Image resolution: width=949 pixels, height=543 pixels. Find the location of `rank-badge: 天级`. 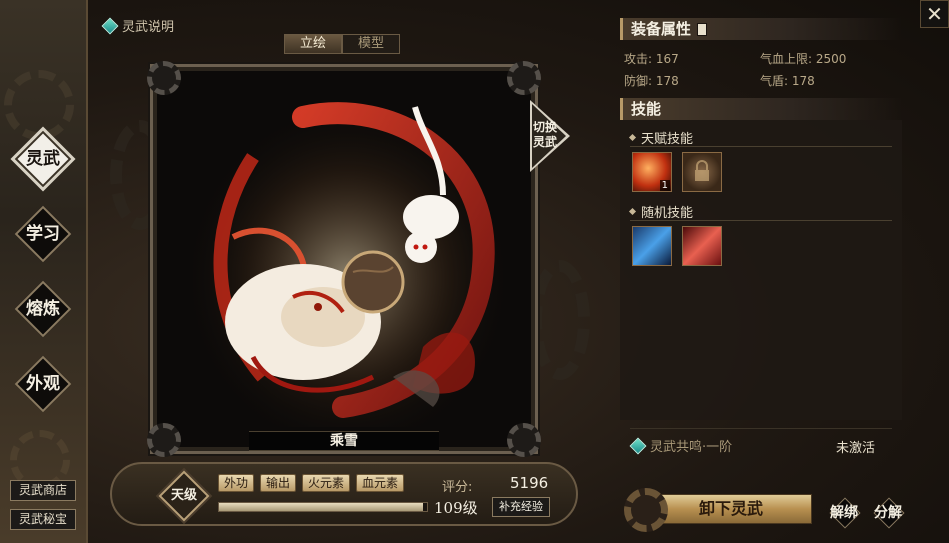

rank-badge: 天级 is located at coordinates (184, 496).